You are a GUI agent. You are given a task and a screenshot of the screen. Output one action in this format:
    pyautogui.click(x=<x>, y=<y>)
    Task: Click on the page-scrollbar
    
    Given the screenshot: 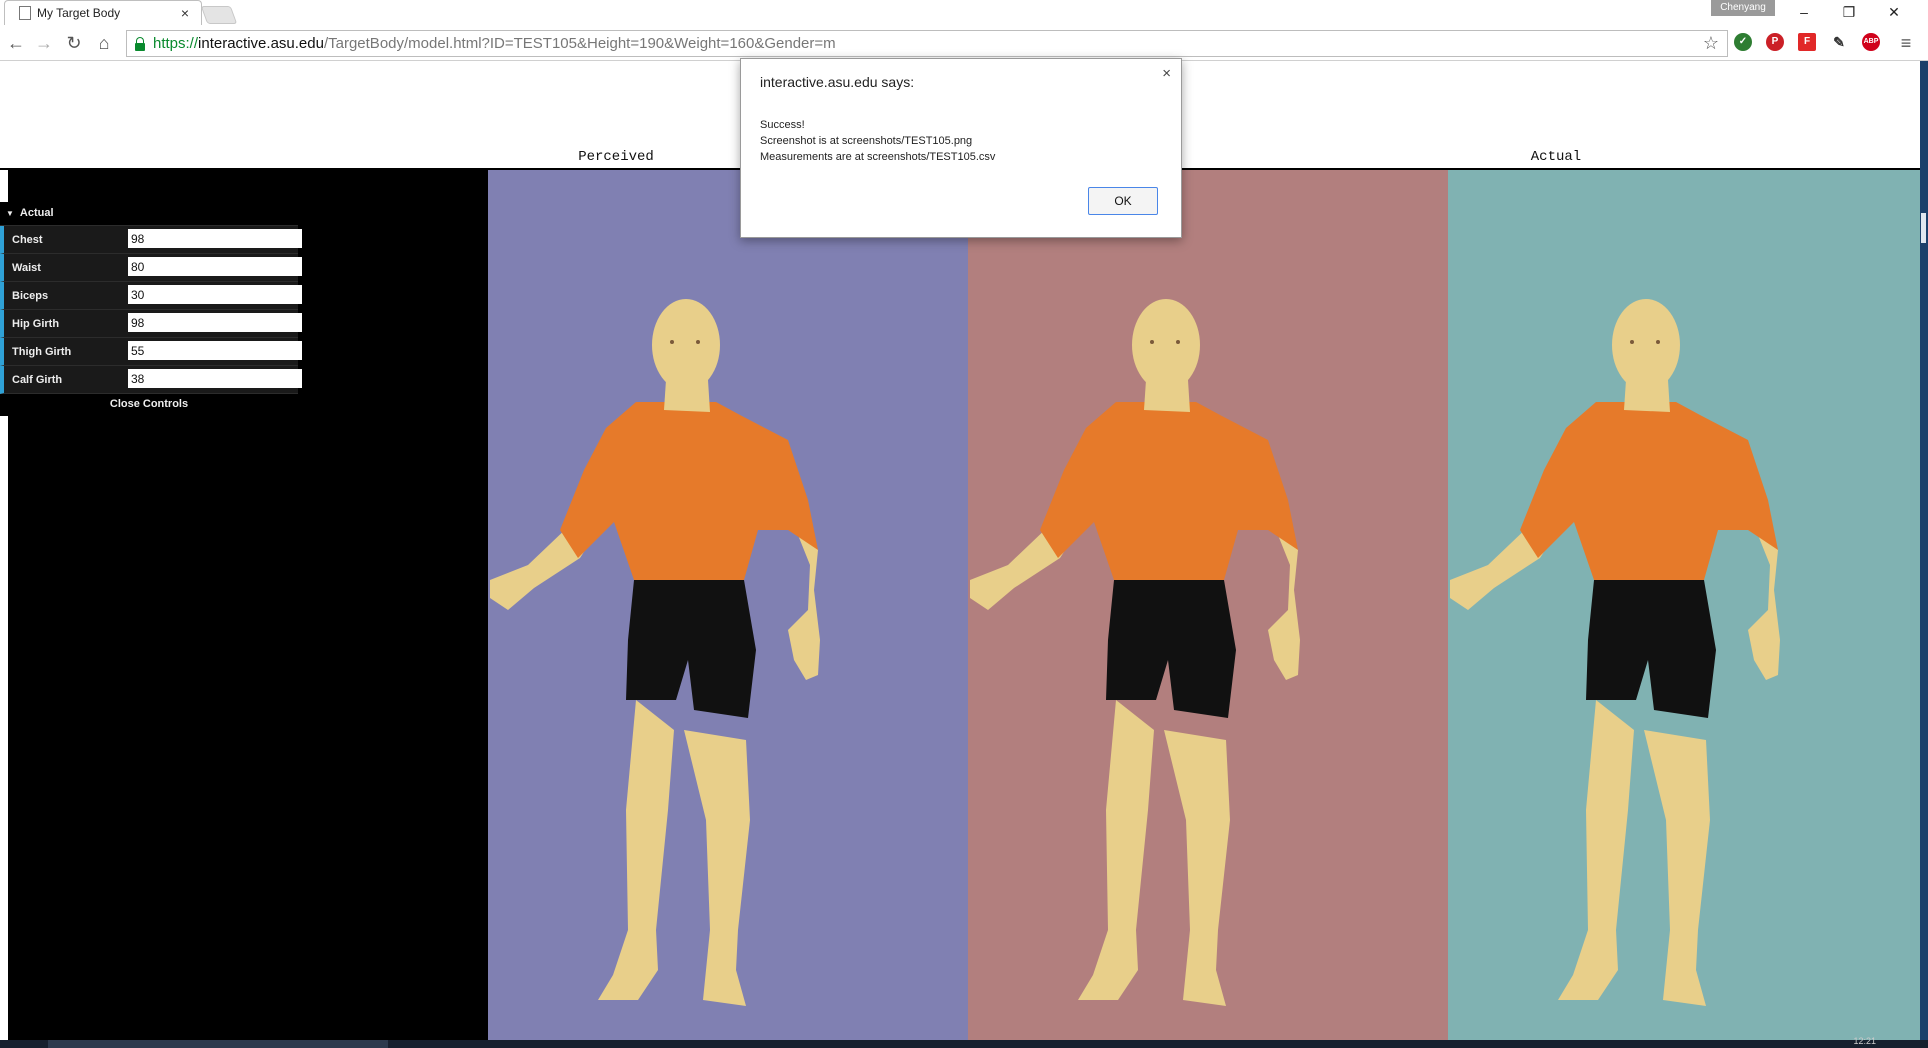 What is the action you would take?
    pyautogui.click(x=1924, y=550)
    